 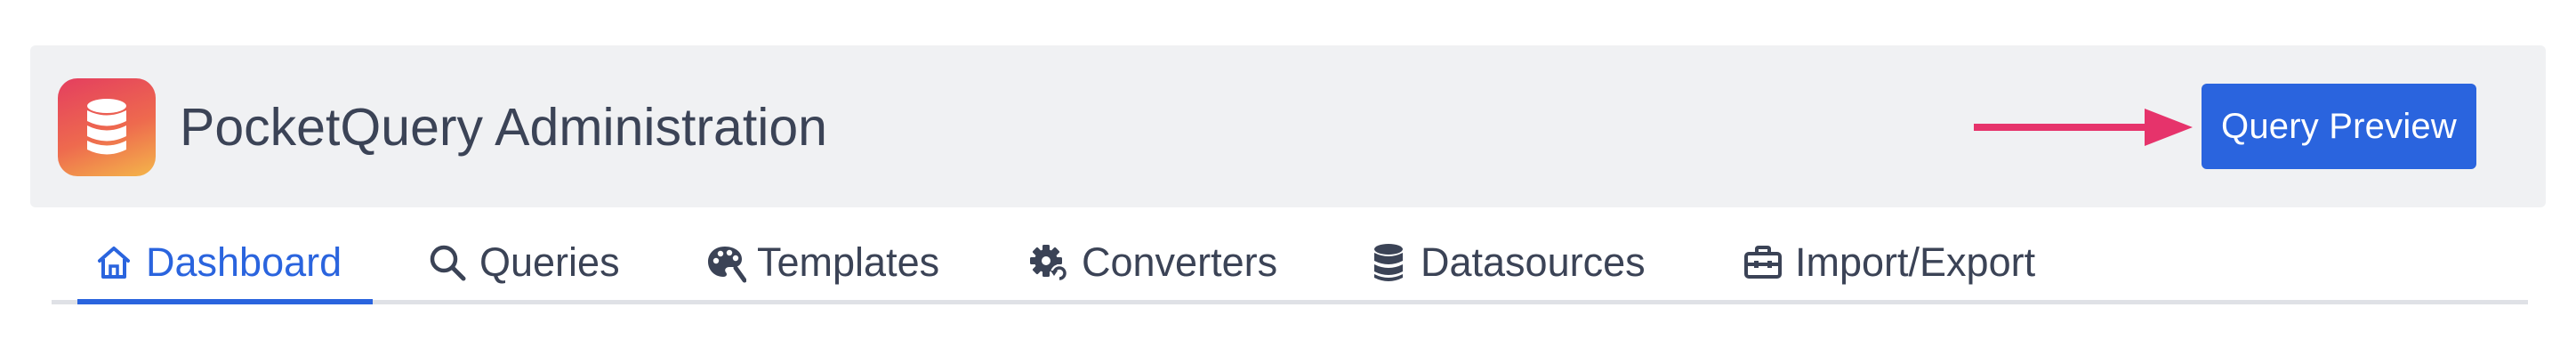 What do you see at coordinates (2339, 126) in the screenshot?
I see `query-preview-button: Query Preview` at bounding box center [2339, 126].